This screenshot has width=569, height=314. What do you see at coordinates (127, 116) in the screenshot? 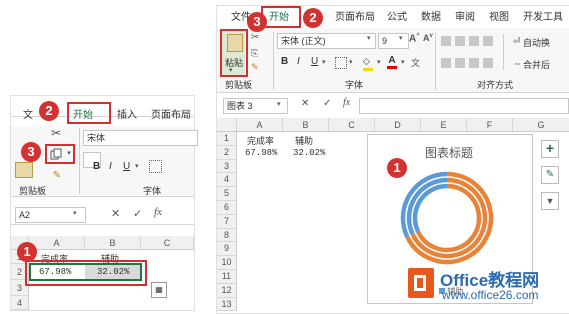
I see `tab-insert: 插入` at bounding box center [127, 116].